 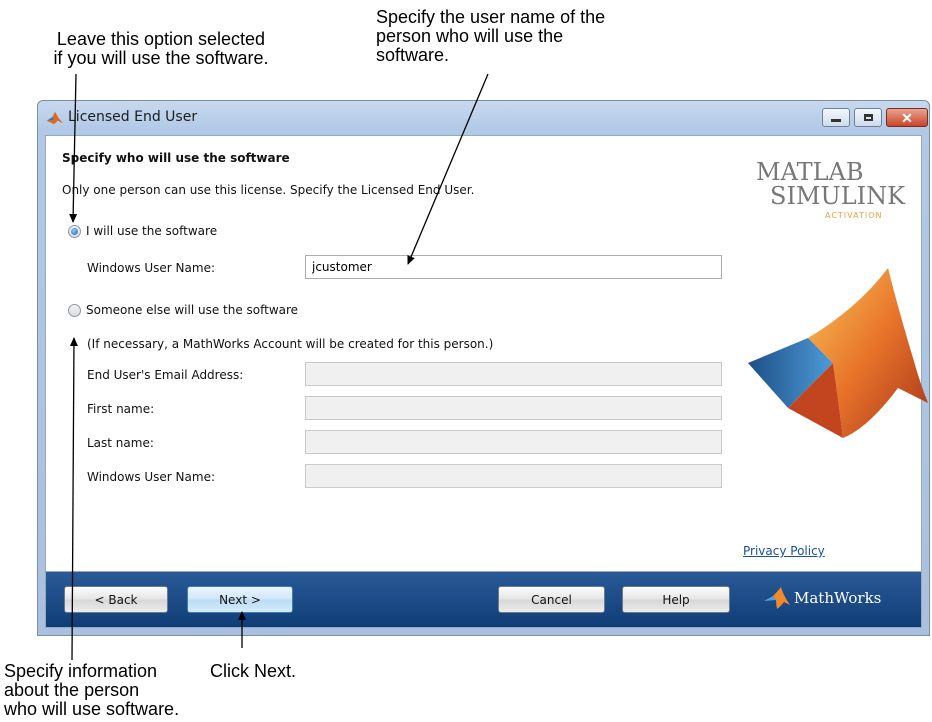 I want to click on close-button: ✕, so click(x=907, y=117).